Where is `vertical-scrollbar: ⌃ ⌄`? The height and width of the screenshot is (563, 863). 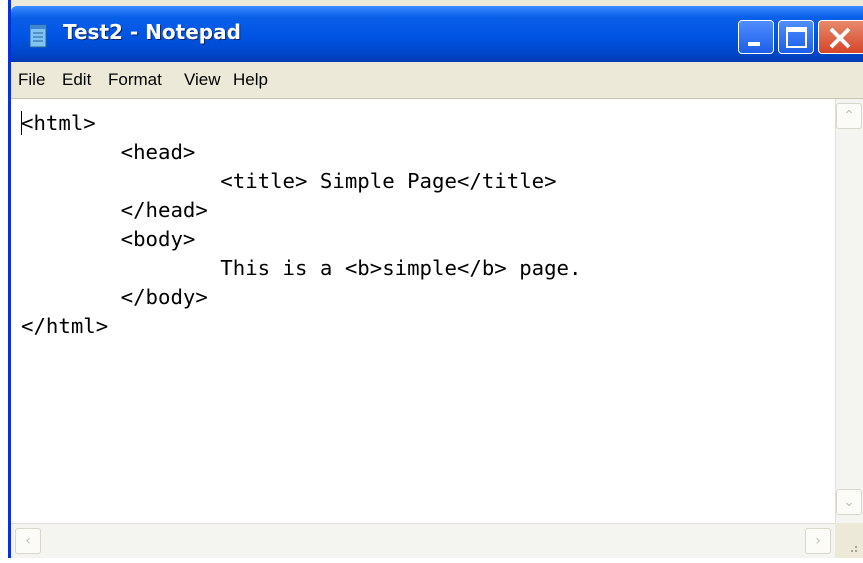 vertical-scrollbar: ⌃ ⌄ is located at coordinates (849, 311).